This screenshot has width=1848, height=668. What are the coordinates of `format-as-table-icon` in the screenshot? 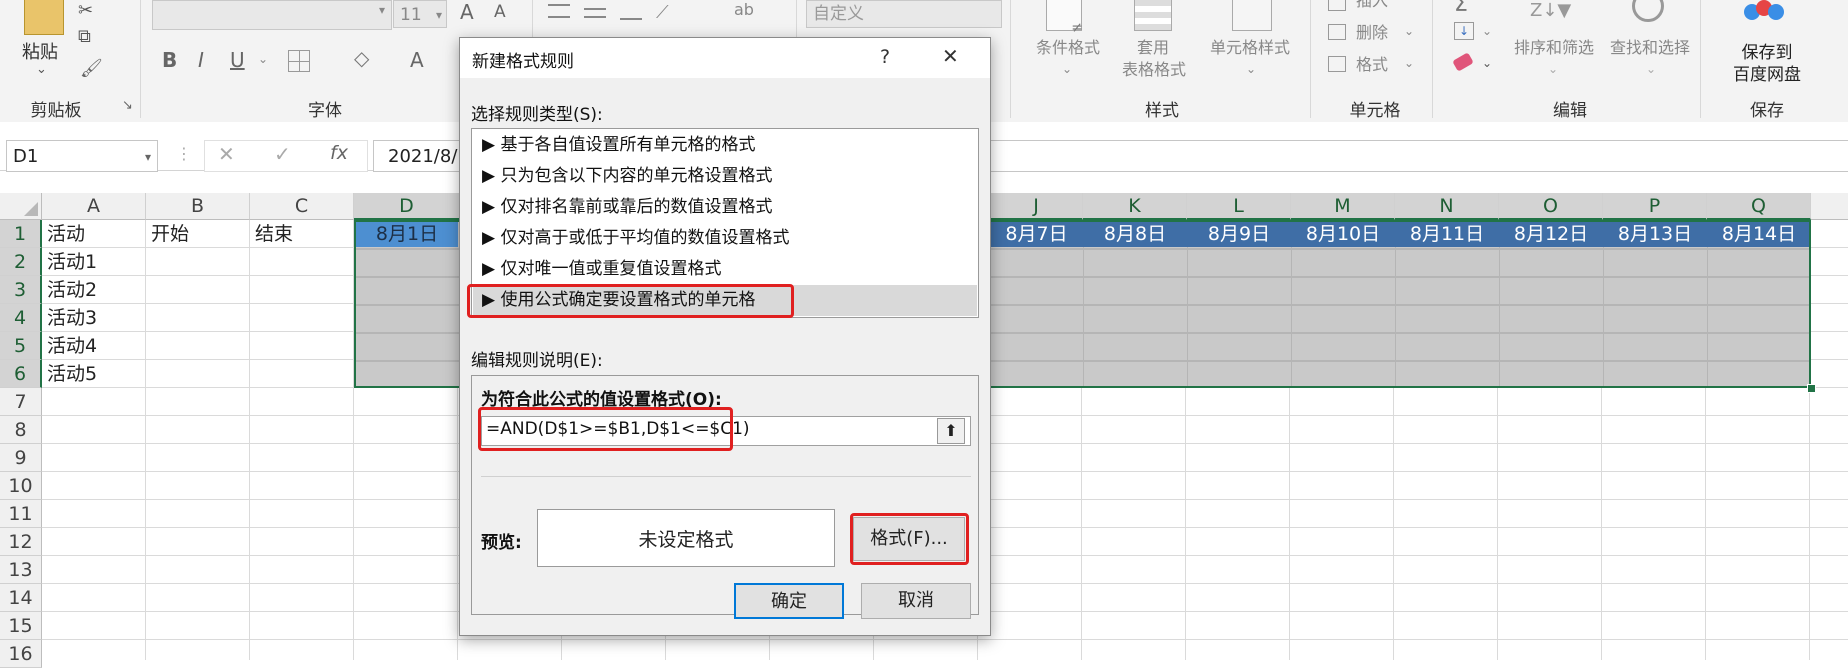 It's located at (1153, 15).